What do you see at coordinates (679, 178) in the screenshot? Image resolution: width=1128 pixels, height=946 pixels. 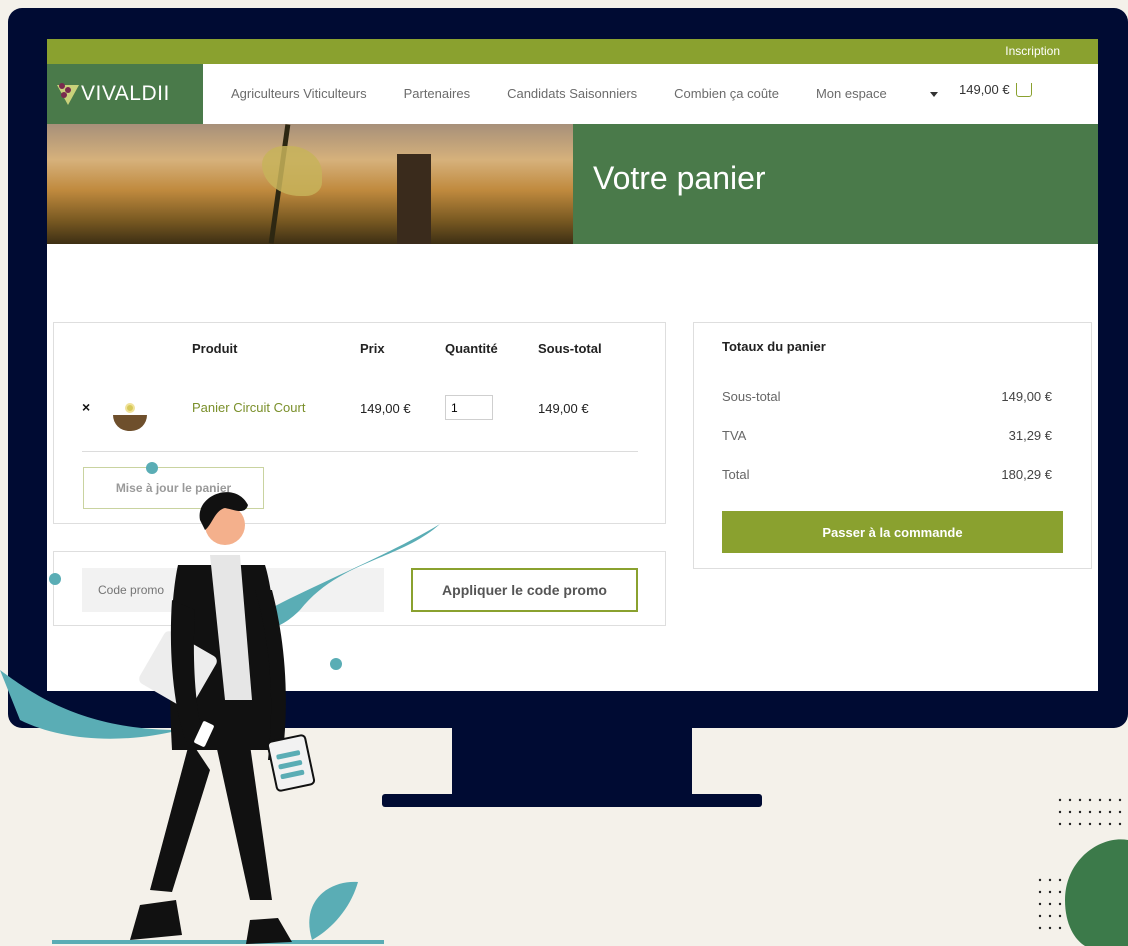 I see `page-title: Votre panier` at bounding box center [679, 178].